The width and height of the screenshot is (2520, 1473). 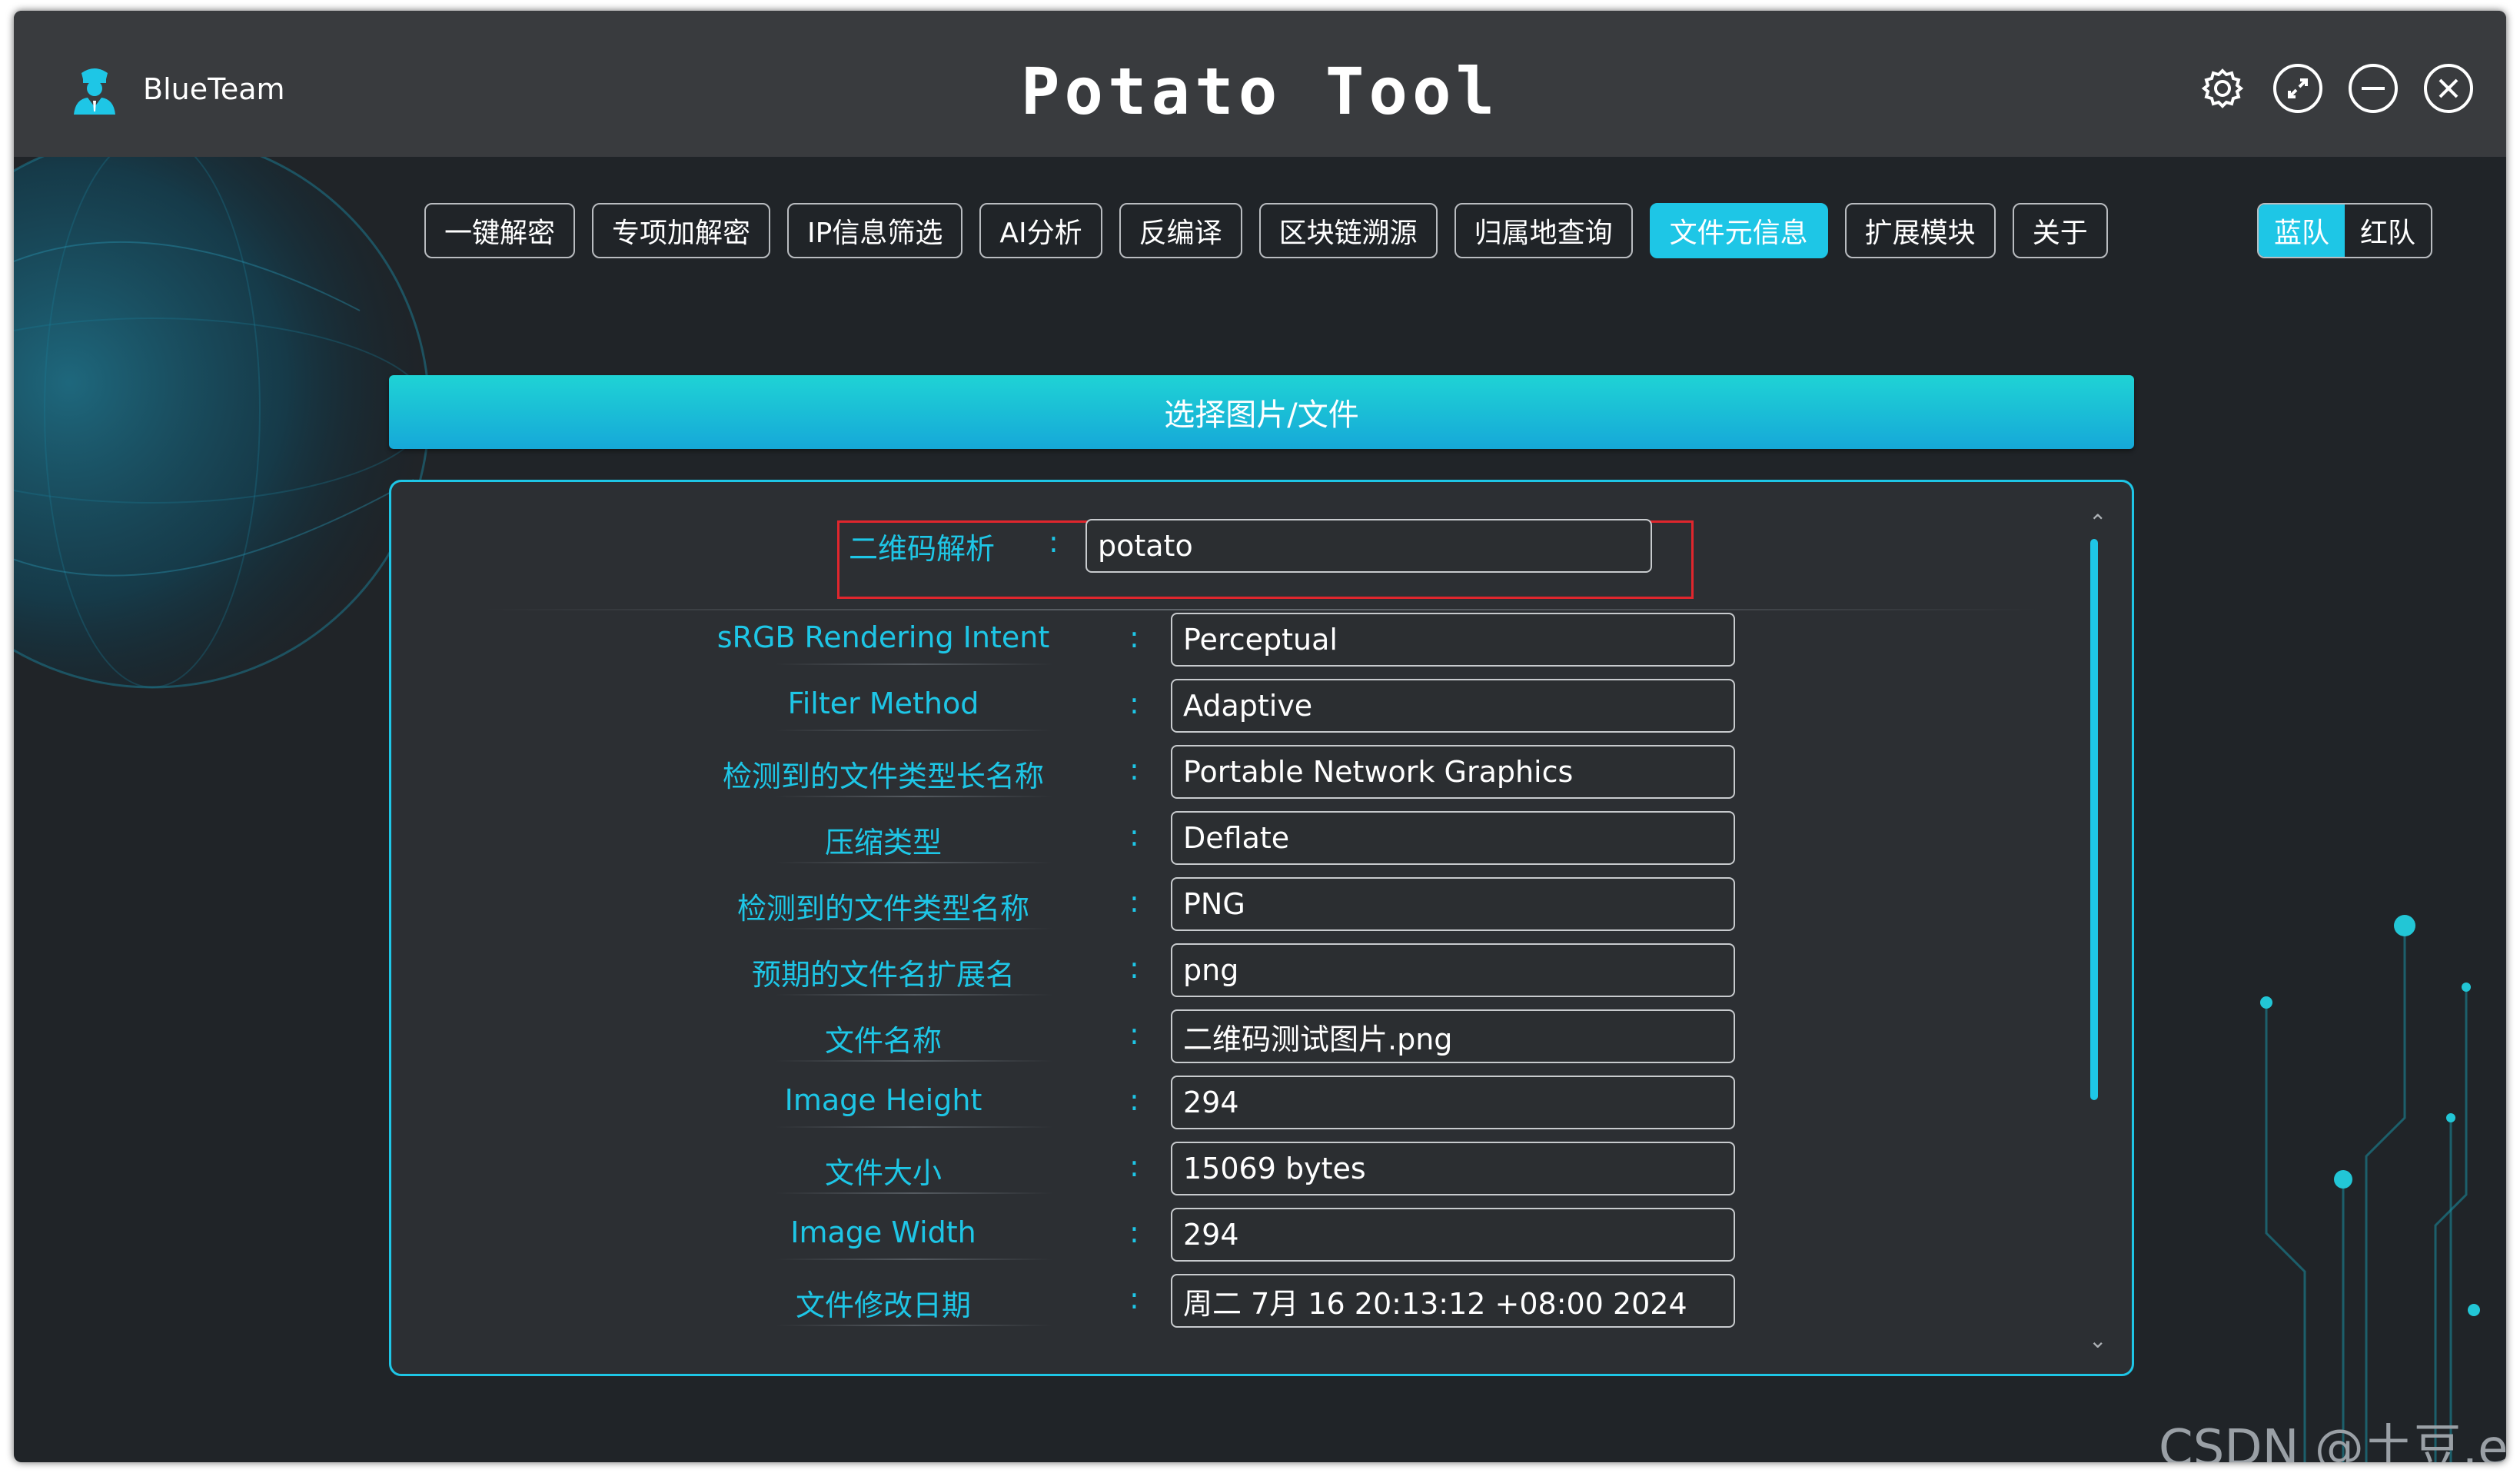 I want to click on blue-team-button: 蓝队, so click(x=2302, y=231).